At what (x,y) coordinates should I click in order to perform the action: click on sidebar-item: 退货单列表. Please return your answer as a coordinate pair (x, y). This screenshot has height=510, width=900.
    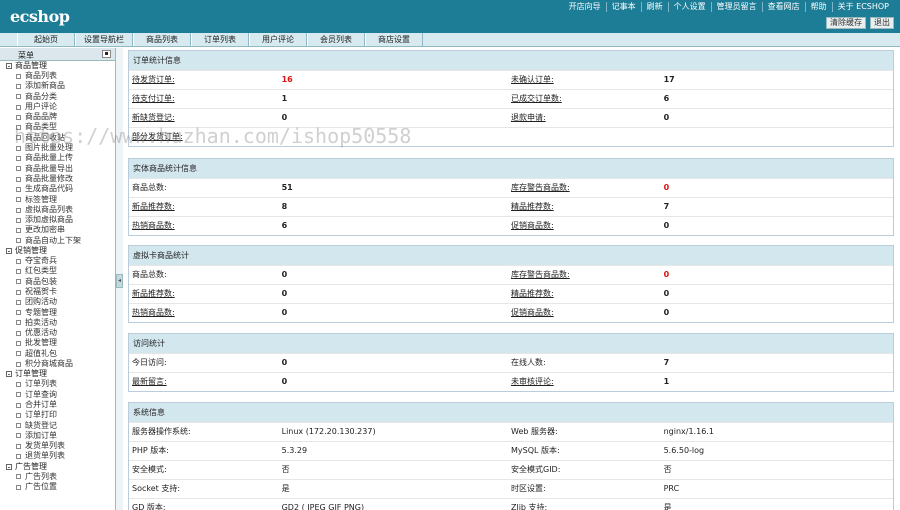
    Looking at the image, I should click on (60, 456).